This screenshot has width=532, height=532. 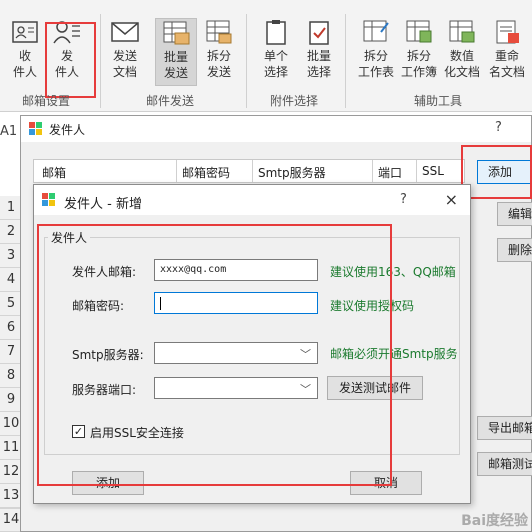 I want to click on rename-doc-icon, so click(x=507, y=32).